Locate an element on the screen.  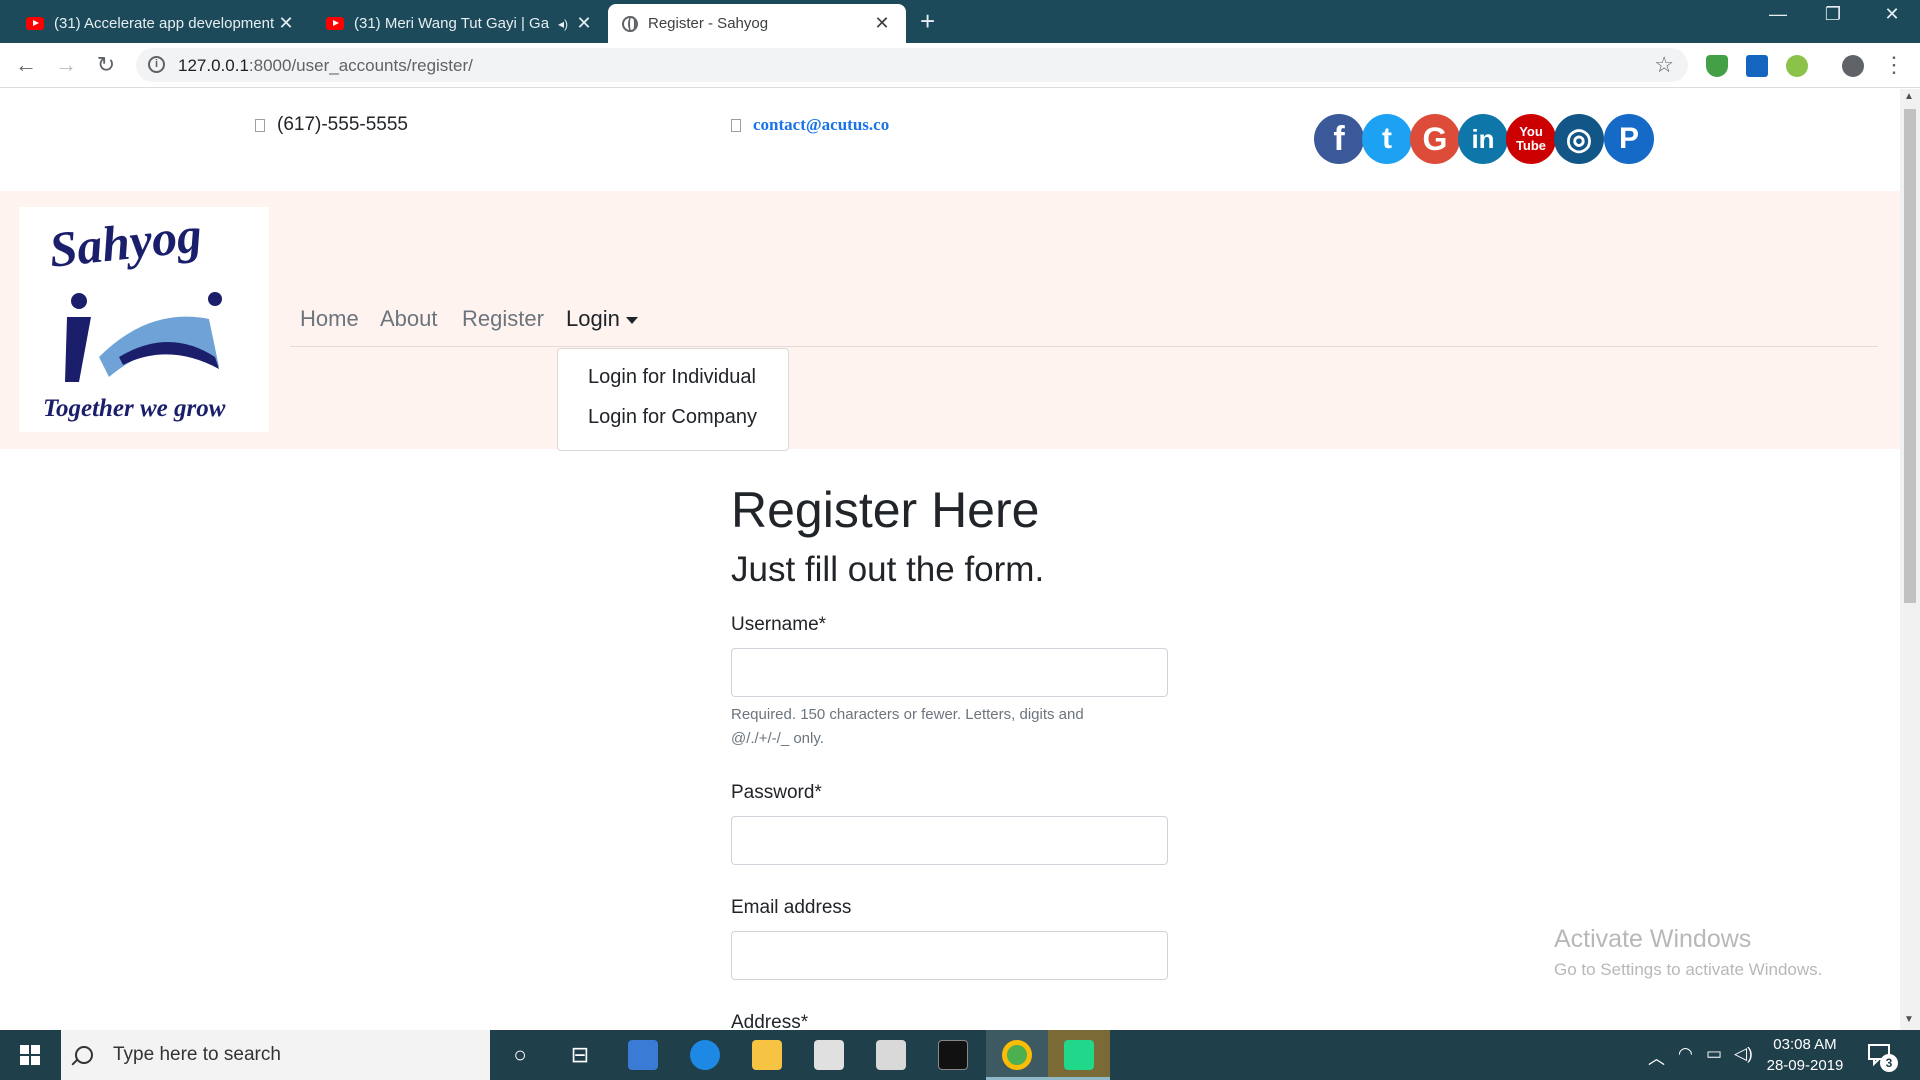
mute-icon: ◂) is located at coordinates (563, 24).